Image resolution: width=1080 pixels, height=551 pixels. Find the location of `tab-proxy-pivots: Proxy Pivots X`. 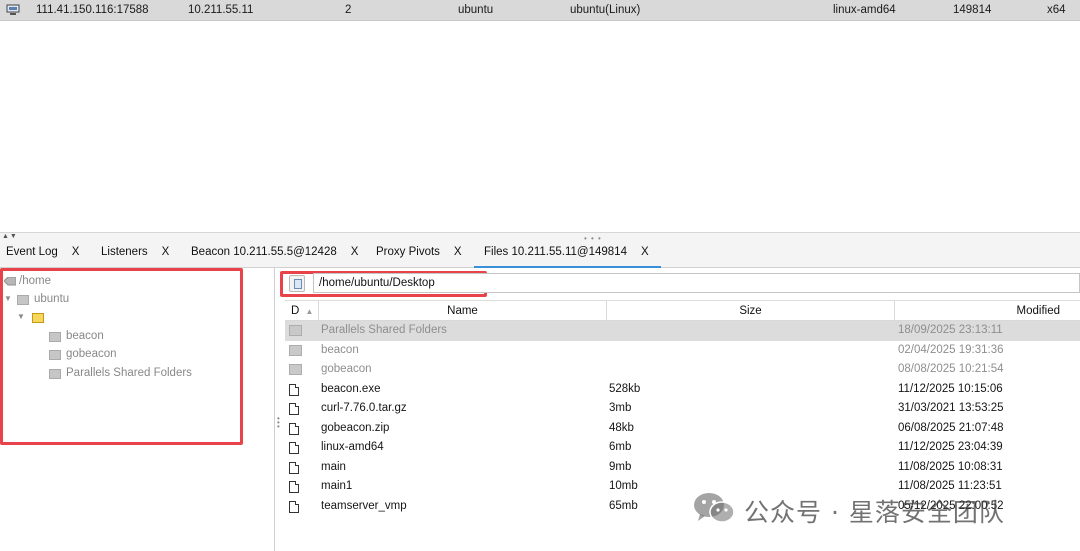

tab-proxy-pivots: Proxy Pivots X is located at coordinates (419, 257).